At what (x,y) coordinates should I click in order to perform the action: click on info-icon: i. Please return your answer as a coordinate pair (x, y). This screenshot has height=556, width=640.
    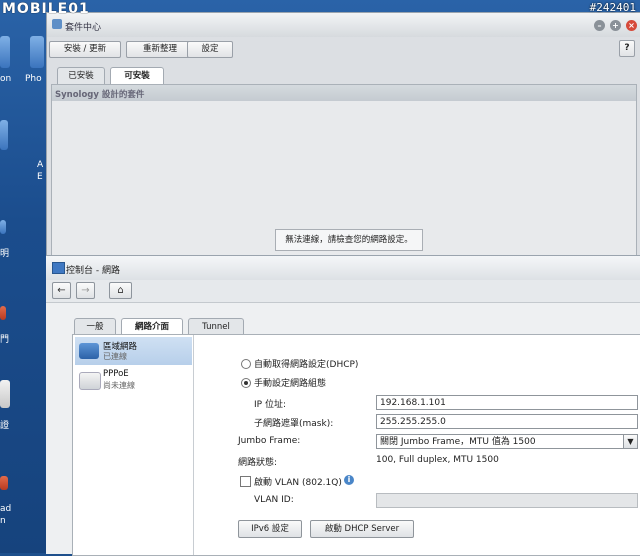
    Looking at the image, I should click on (349, 480).